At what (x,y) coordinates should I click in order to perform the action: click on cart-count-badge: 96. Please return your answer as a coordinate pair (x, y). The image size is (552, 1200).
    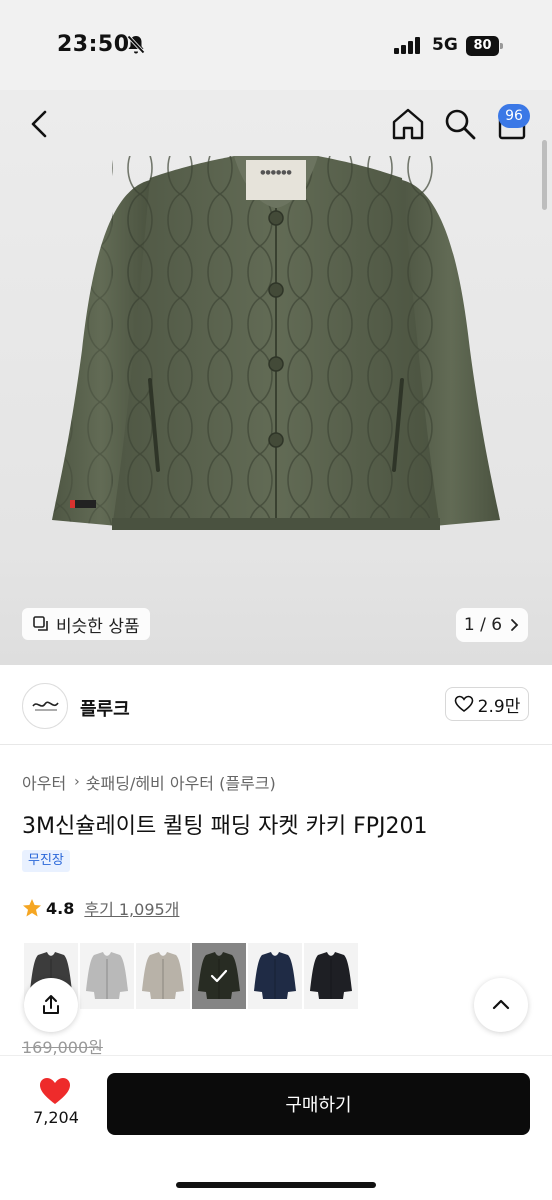
    Looking at the image, I should click on (514, 116).